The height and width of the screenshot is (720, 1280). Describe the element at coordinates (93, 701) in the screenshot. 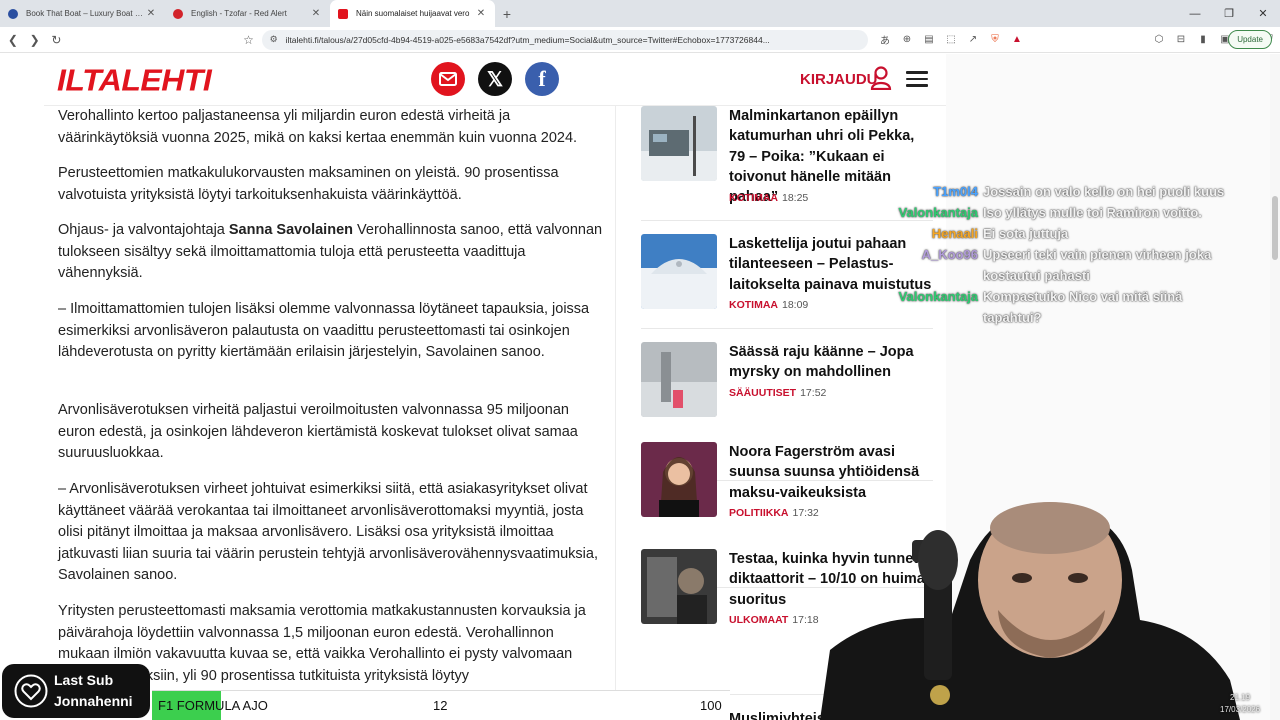

I see `last-sub-name: Jonnahenni` at that location.